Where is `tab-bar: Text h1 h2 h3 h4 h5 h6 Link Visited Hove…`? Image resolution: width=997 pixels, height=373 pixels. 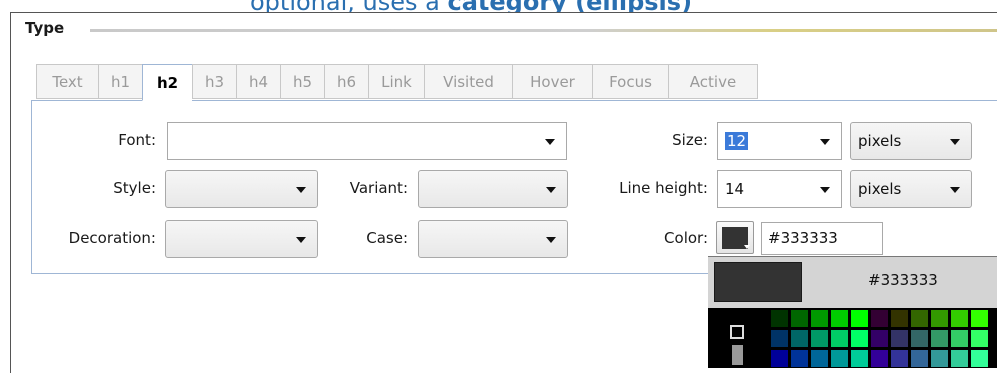 tab-bar: Text h1 h2 h3 h4 h5 h6 Link Visited Hove… is located at coordinates (397, 82).